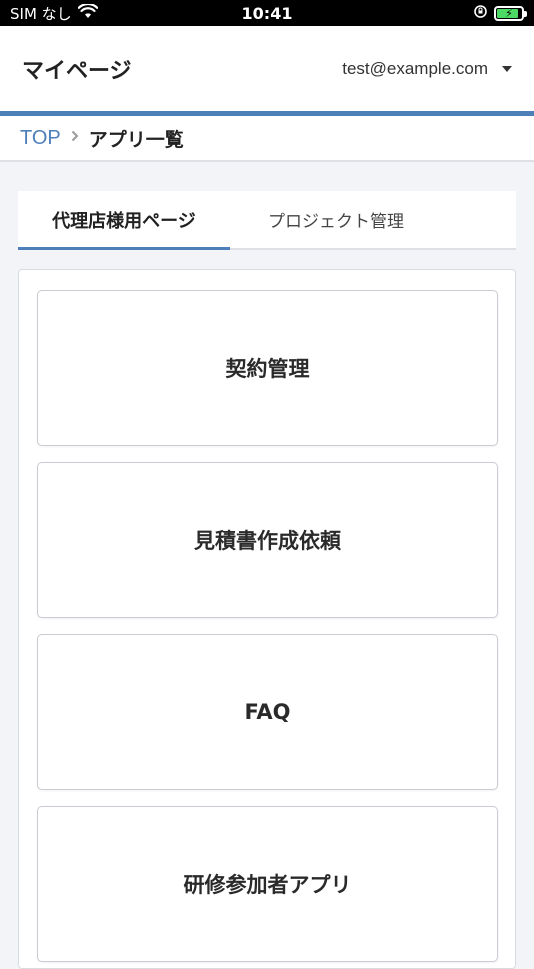 Image resolution: width=534 pixels, height=969 pixels. I want to click on breadcrumb: TOP アプリ一覧, so click(267, 139).